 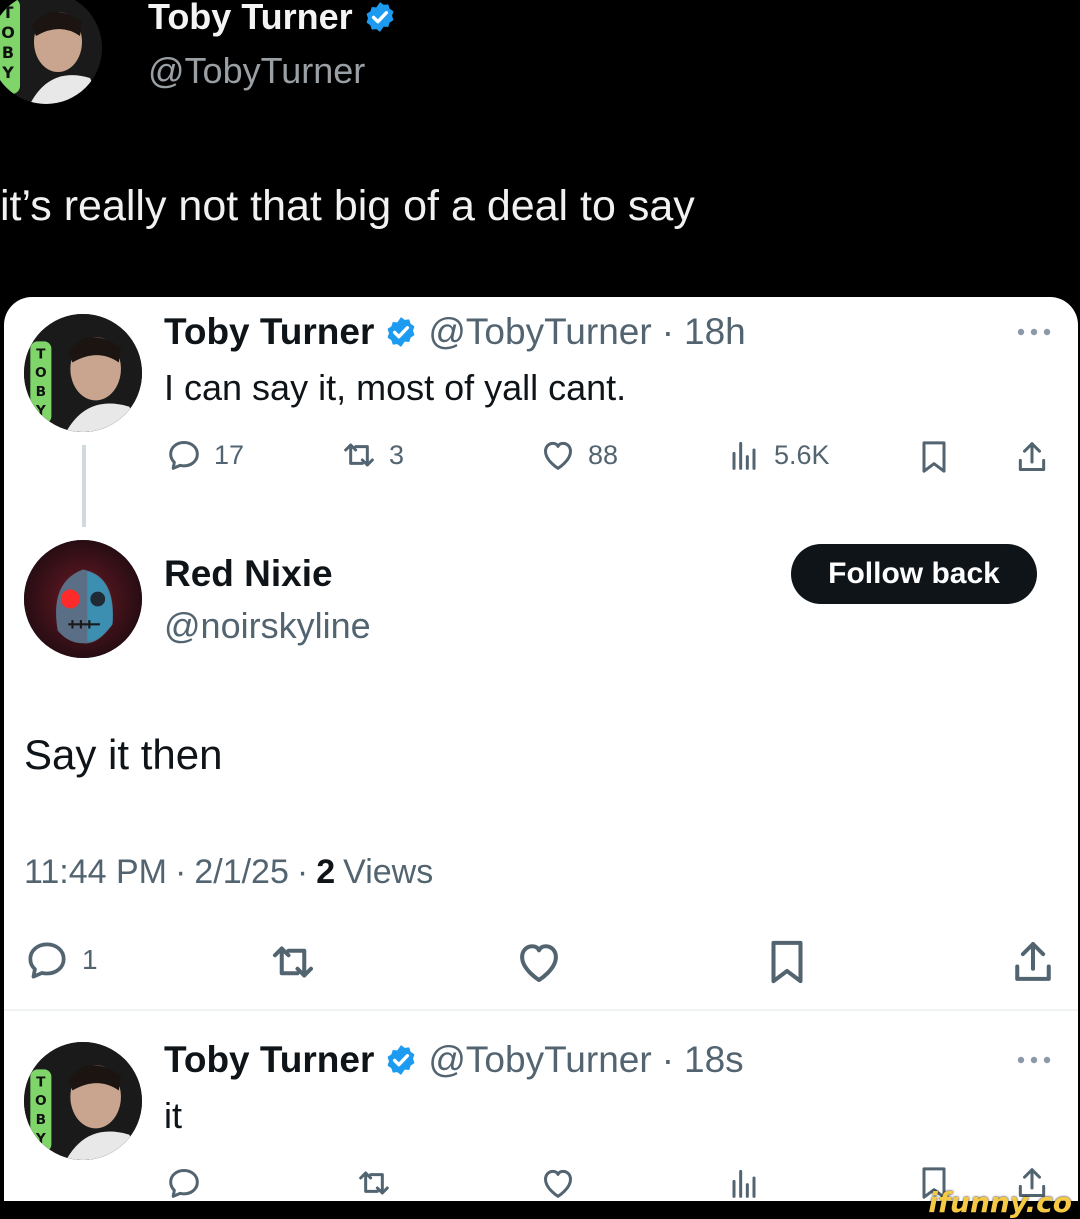 What do you see at coordinates (1000, 1202) in the screenshot?
I see `ifunny-watermark: ifunny.co` at bounding box center [1000, 1202].